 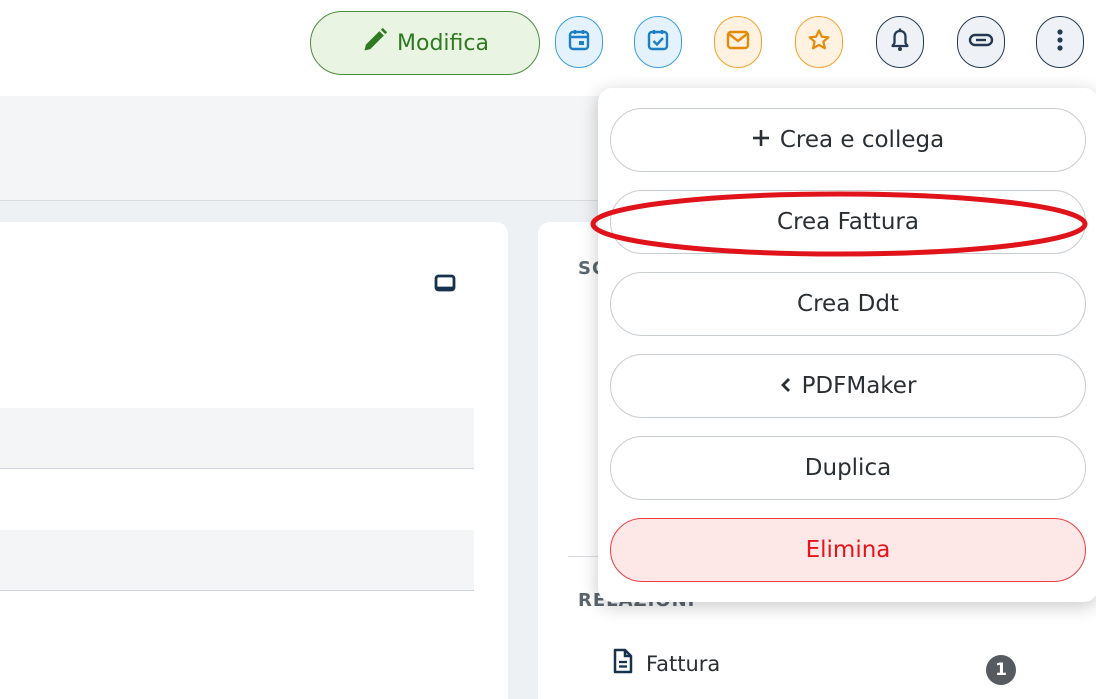 I want to click on menu-item-label: Crea Fattura, so click(x=848, y=222).